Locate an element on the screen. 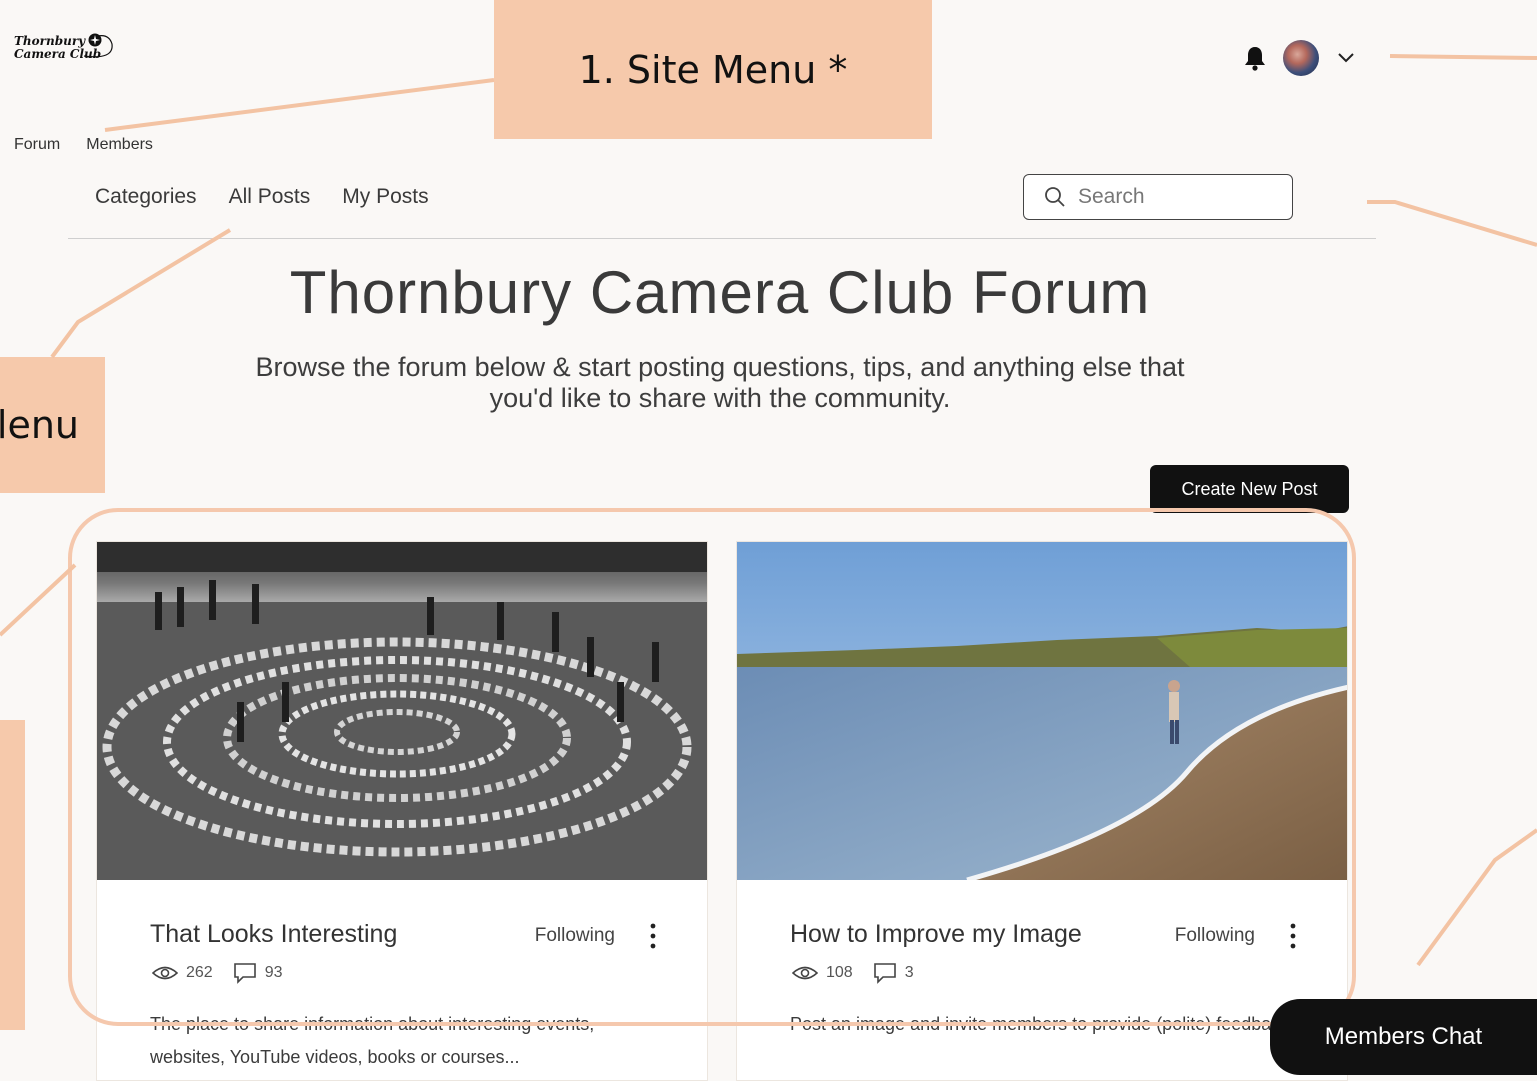 Image resolution: width=1537 pixels, height=1081 pixels. forum-menu-callout: lenu is located at coordinates (52, 425).